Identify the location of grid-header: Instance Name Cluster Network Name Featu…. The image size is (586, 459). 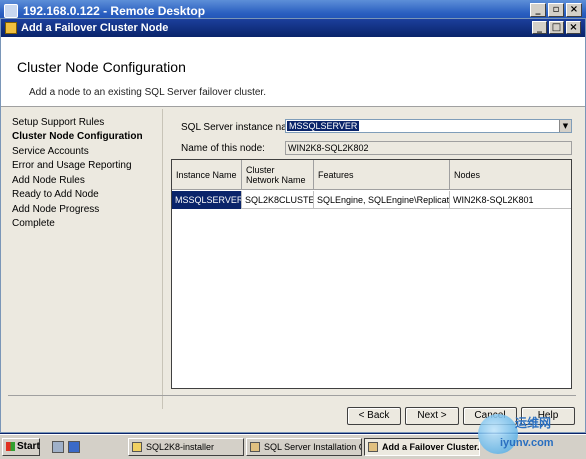
(371, 175).